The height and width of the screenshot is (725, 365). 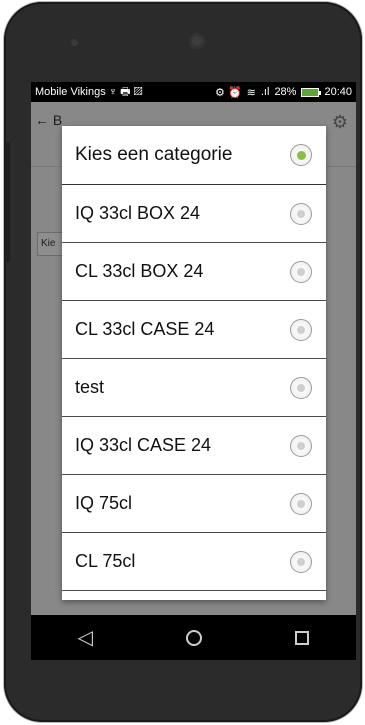 What do you see at coordinates (105, 561) in the screenshot?
I see `category-option-label: CL 75cl` at bounding box center [105, 561].